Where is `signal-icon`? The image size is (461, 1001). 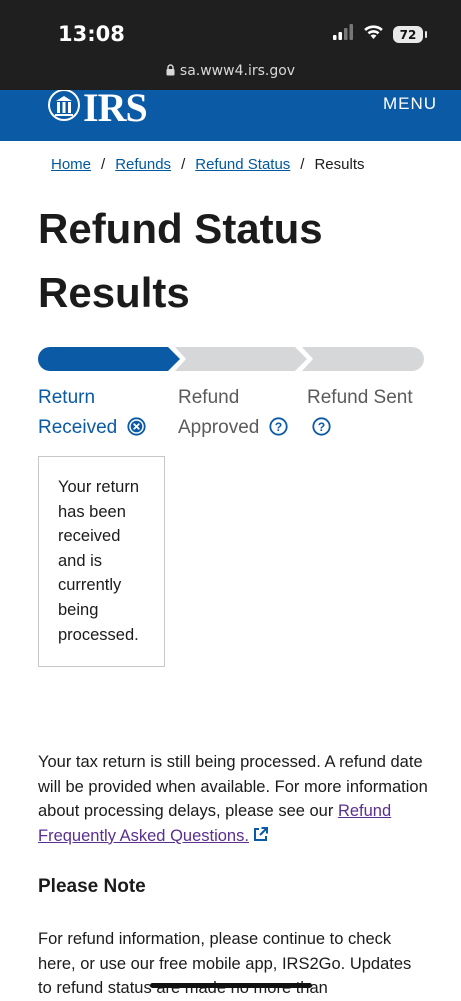
signal-icon is located at coordinates (343, 34).